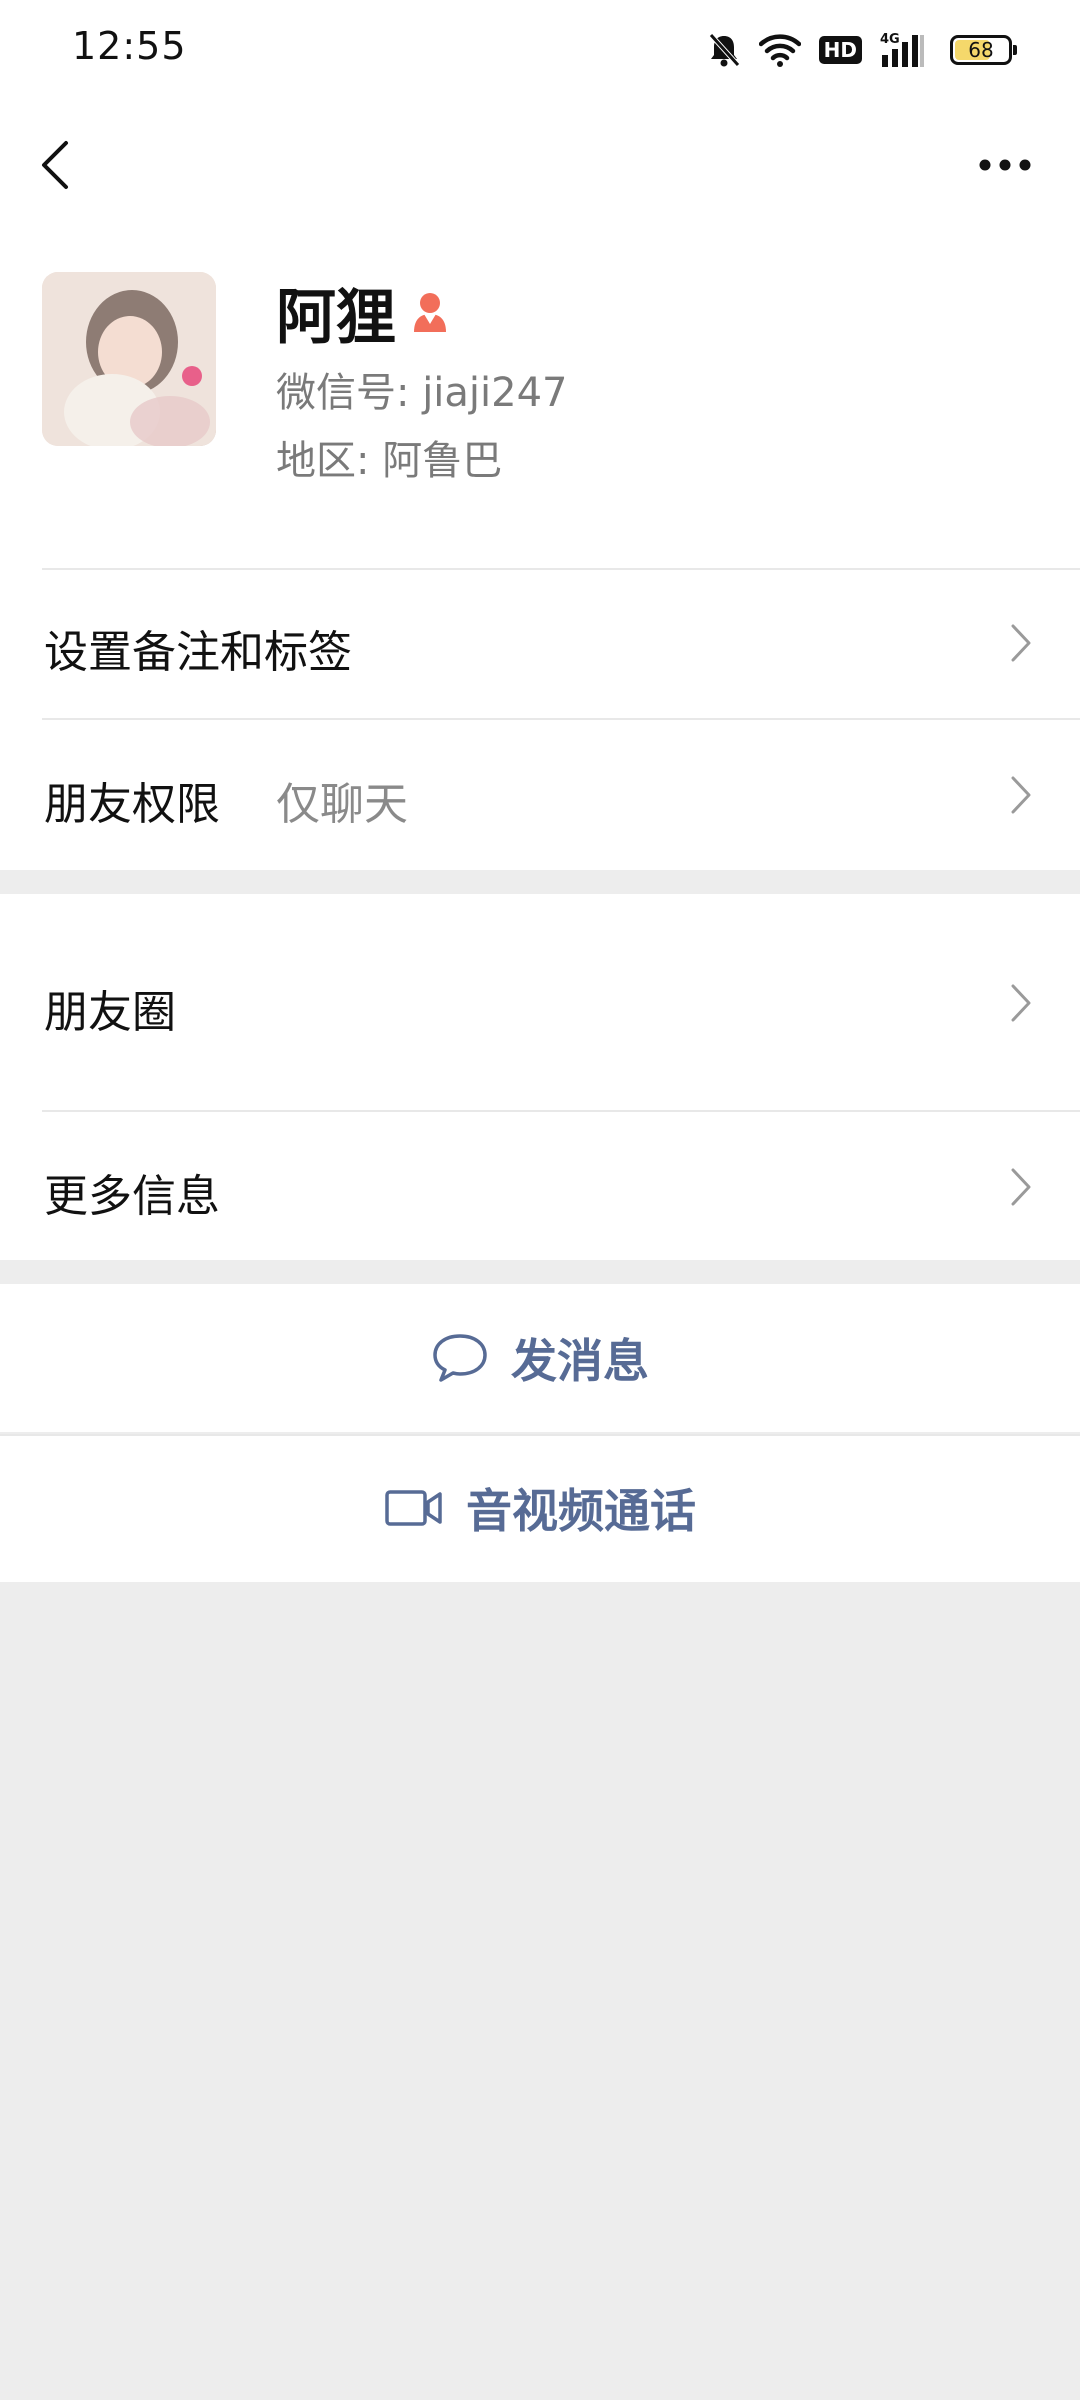  I want to click on send-message-button: 发消息, so click(540, 1358).